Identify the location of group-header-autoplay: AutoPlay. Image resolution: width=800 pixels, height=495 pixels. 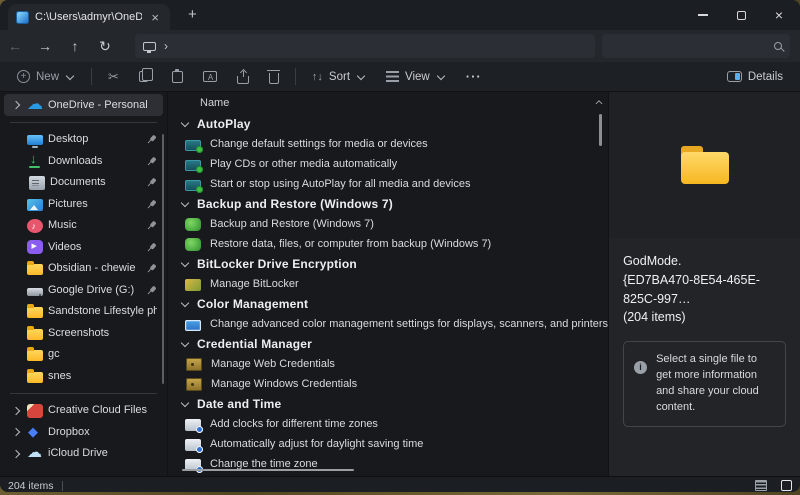
(388, 124).